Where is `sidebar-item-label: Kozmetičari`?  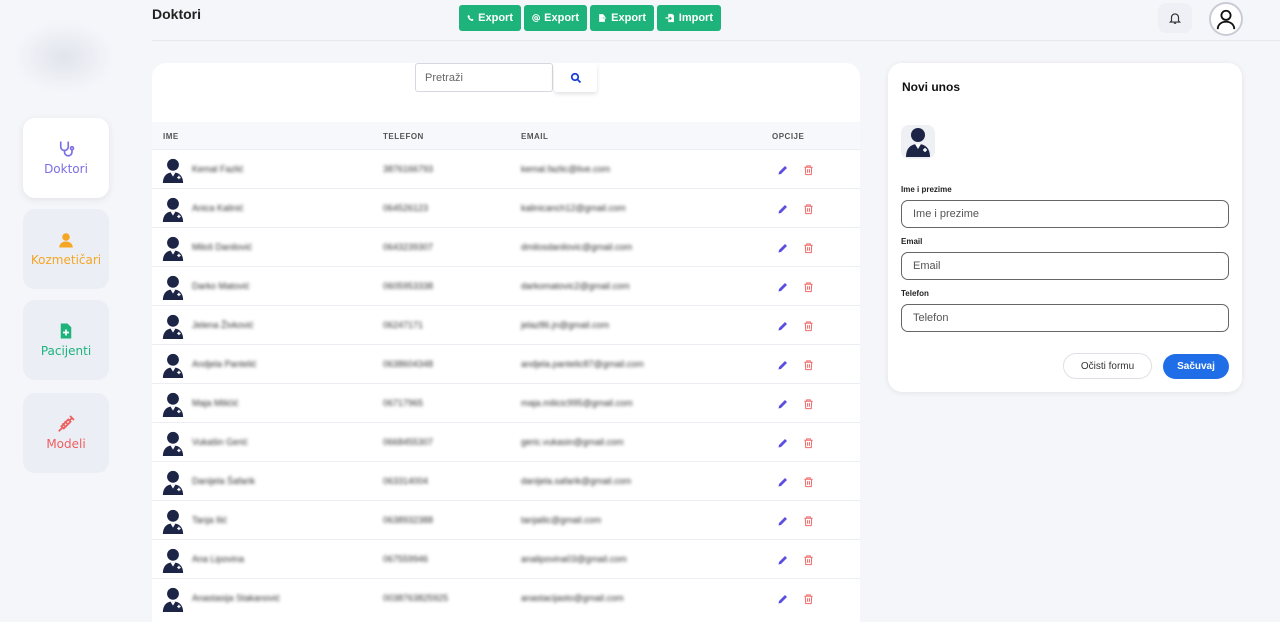 sidebar-item-label: Kozmetičari is located at coordinates (66, 260).